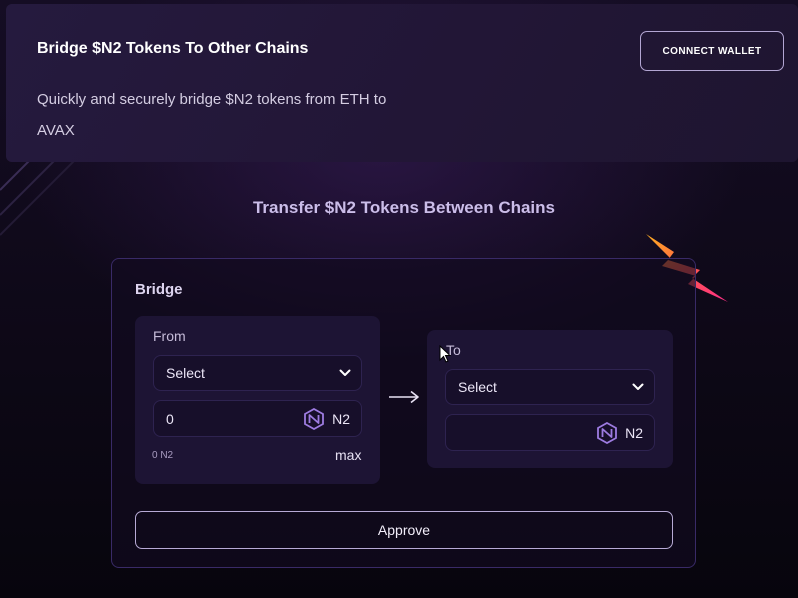 This screenshot has height=598, width=798. Describe the element at coordinates (403, 207) in the screenshot. I see `section-title: Transfer $N2 Tokens Between Chains` at that location.